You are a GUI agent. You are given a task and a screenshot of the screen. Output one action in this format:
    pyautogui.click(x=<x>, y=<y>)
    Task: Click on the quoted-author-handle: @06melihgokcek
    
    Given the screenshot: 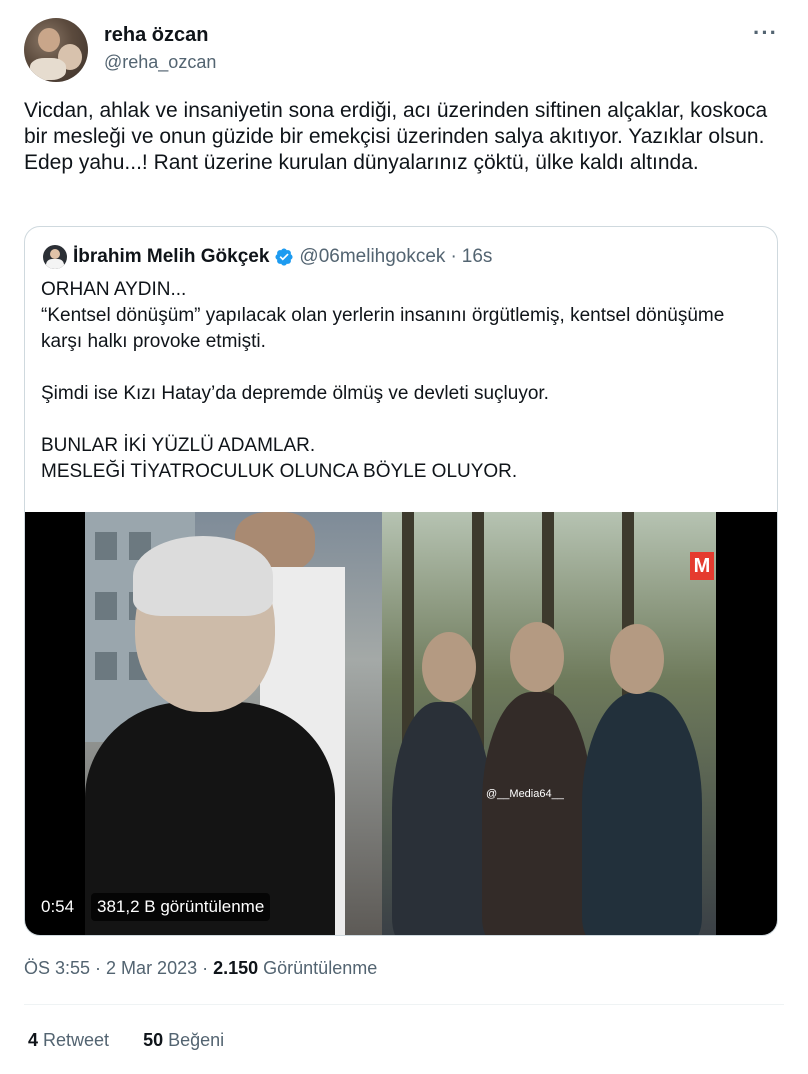 What is the action you would take?
    pyautogui.click(x=372, y=257)
    